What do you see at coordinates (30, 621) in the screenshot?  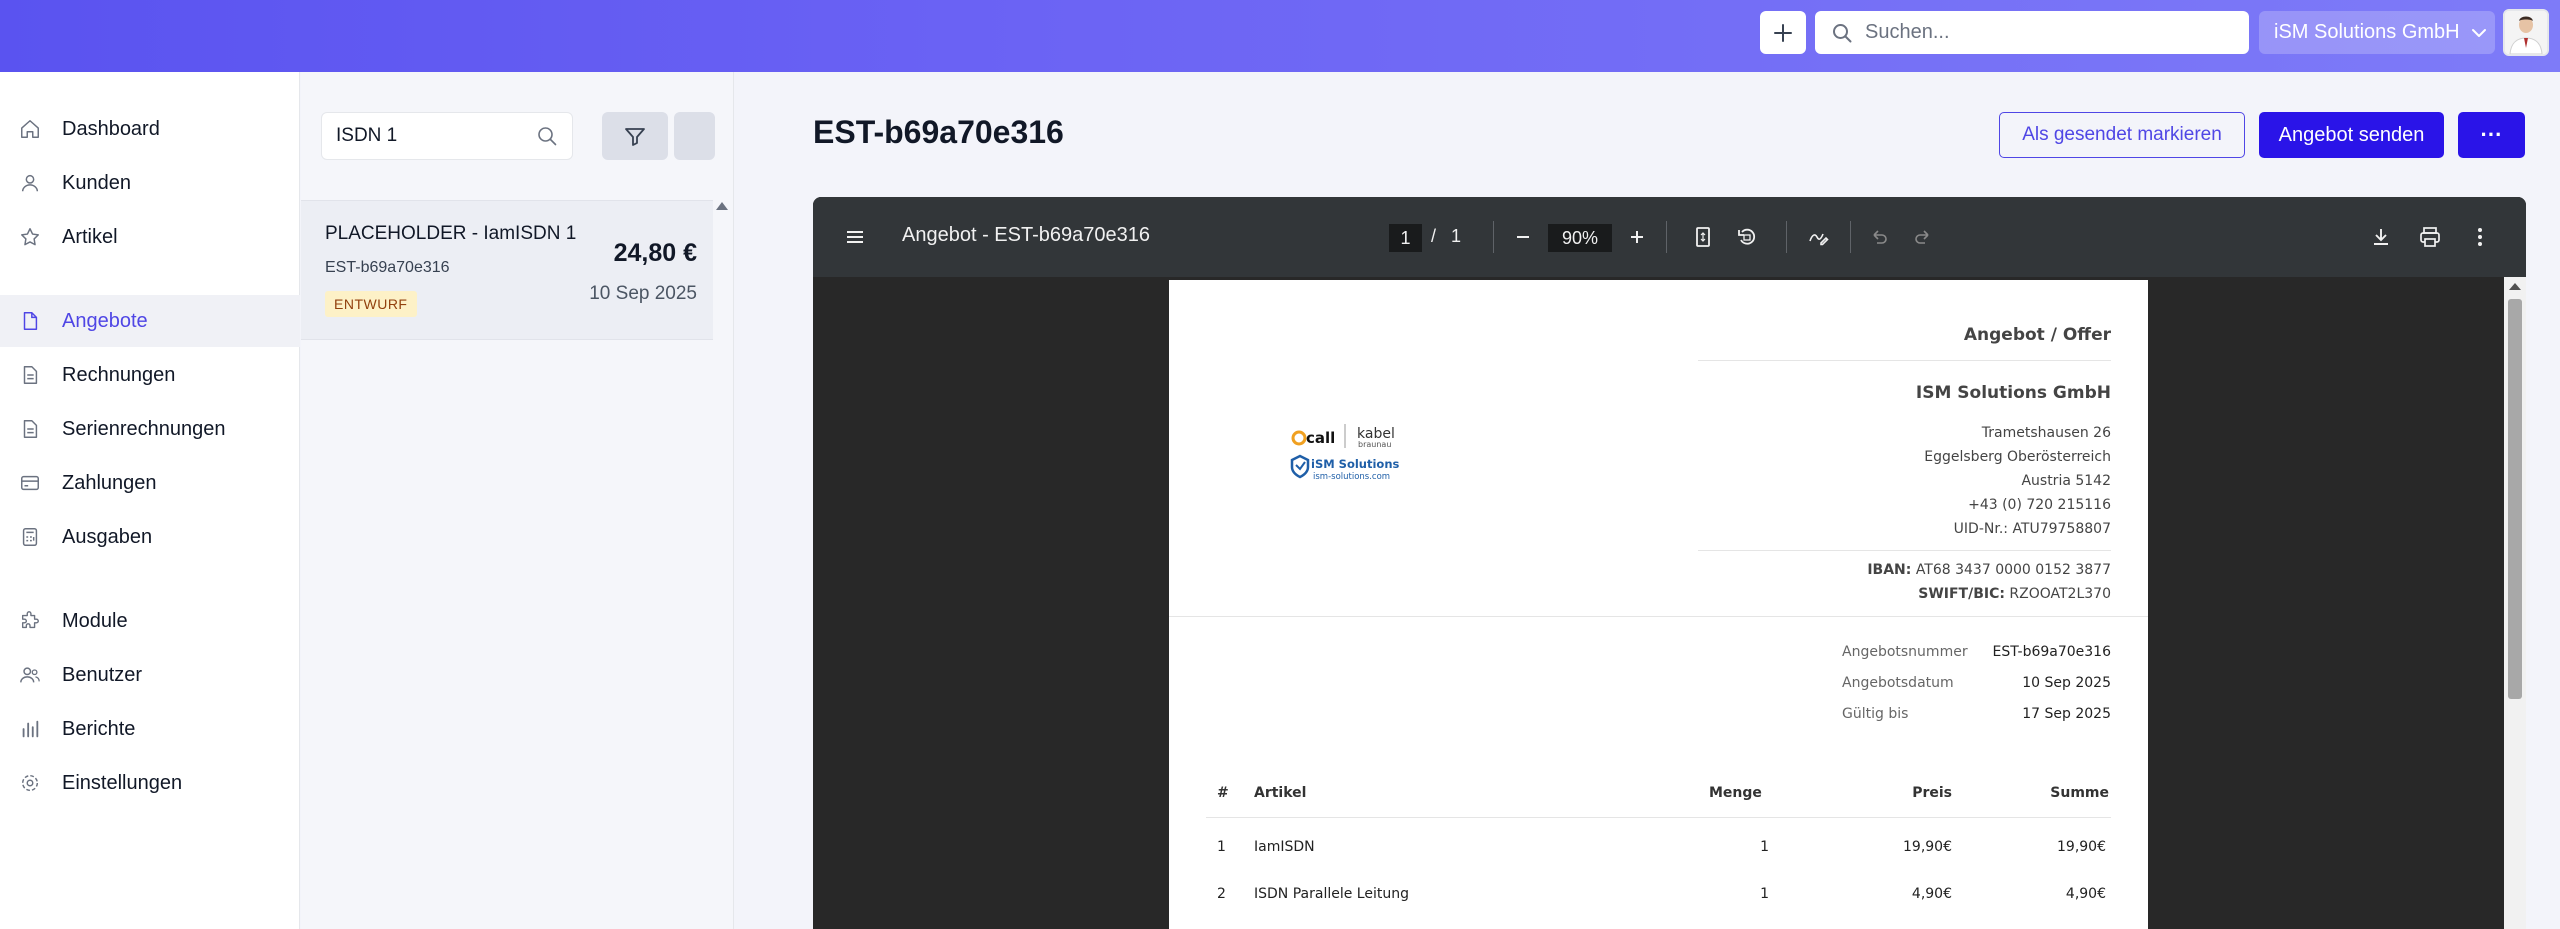 I see `puzzle-icon` at bounding box center [30, 621].